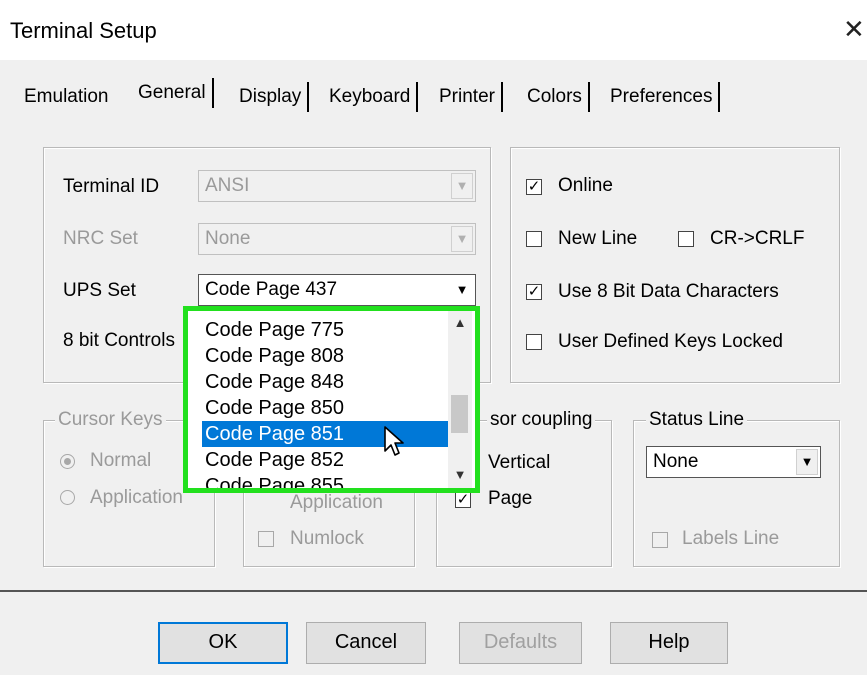 The image size is (867, 675). I want to click on tab-display: Display, so click(271, 97).